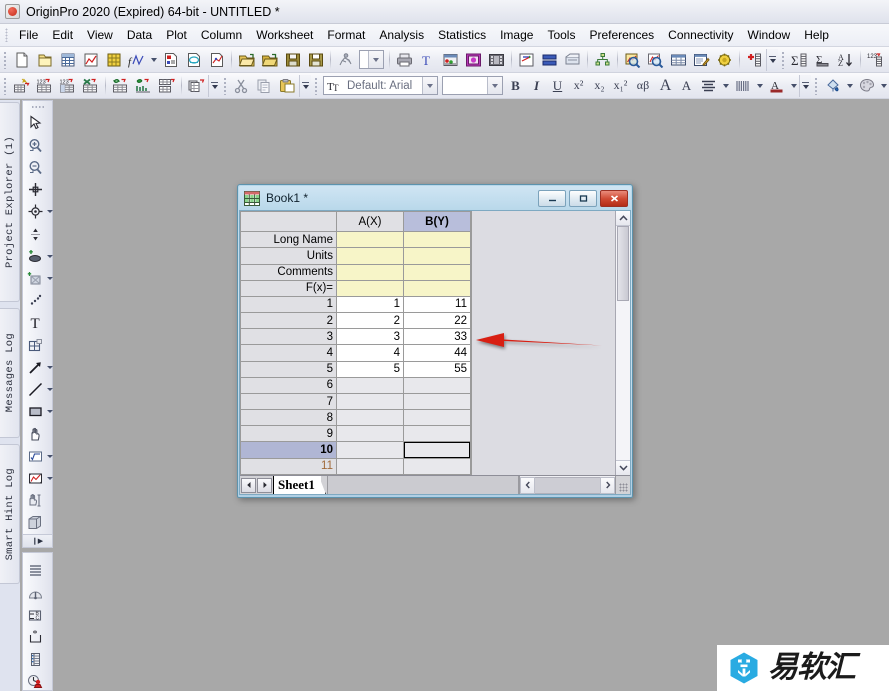  I want to click on window-resize-handle, so click(622, 485).